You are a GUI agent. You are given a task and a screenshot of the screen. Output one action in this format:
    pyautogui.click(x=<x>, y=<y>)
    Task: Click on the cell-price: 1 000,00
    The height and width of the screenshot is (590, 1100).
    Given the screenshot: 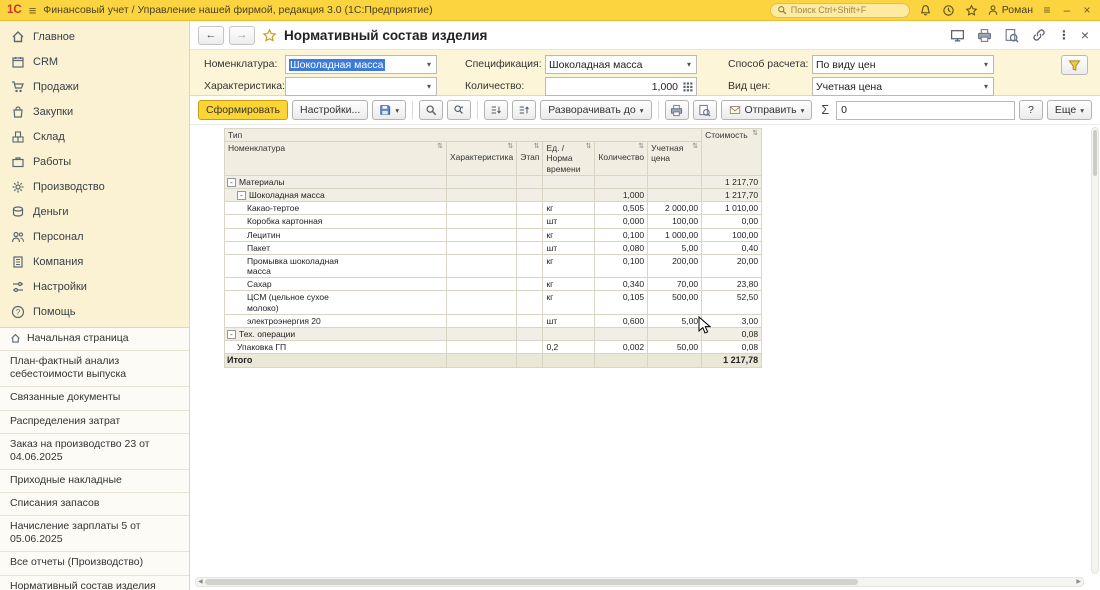 What is the action you would take?
    pyautogui.click(x=675, y=234)
    